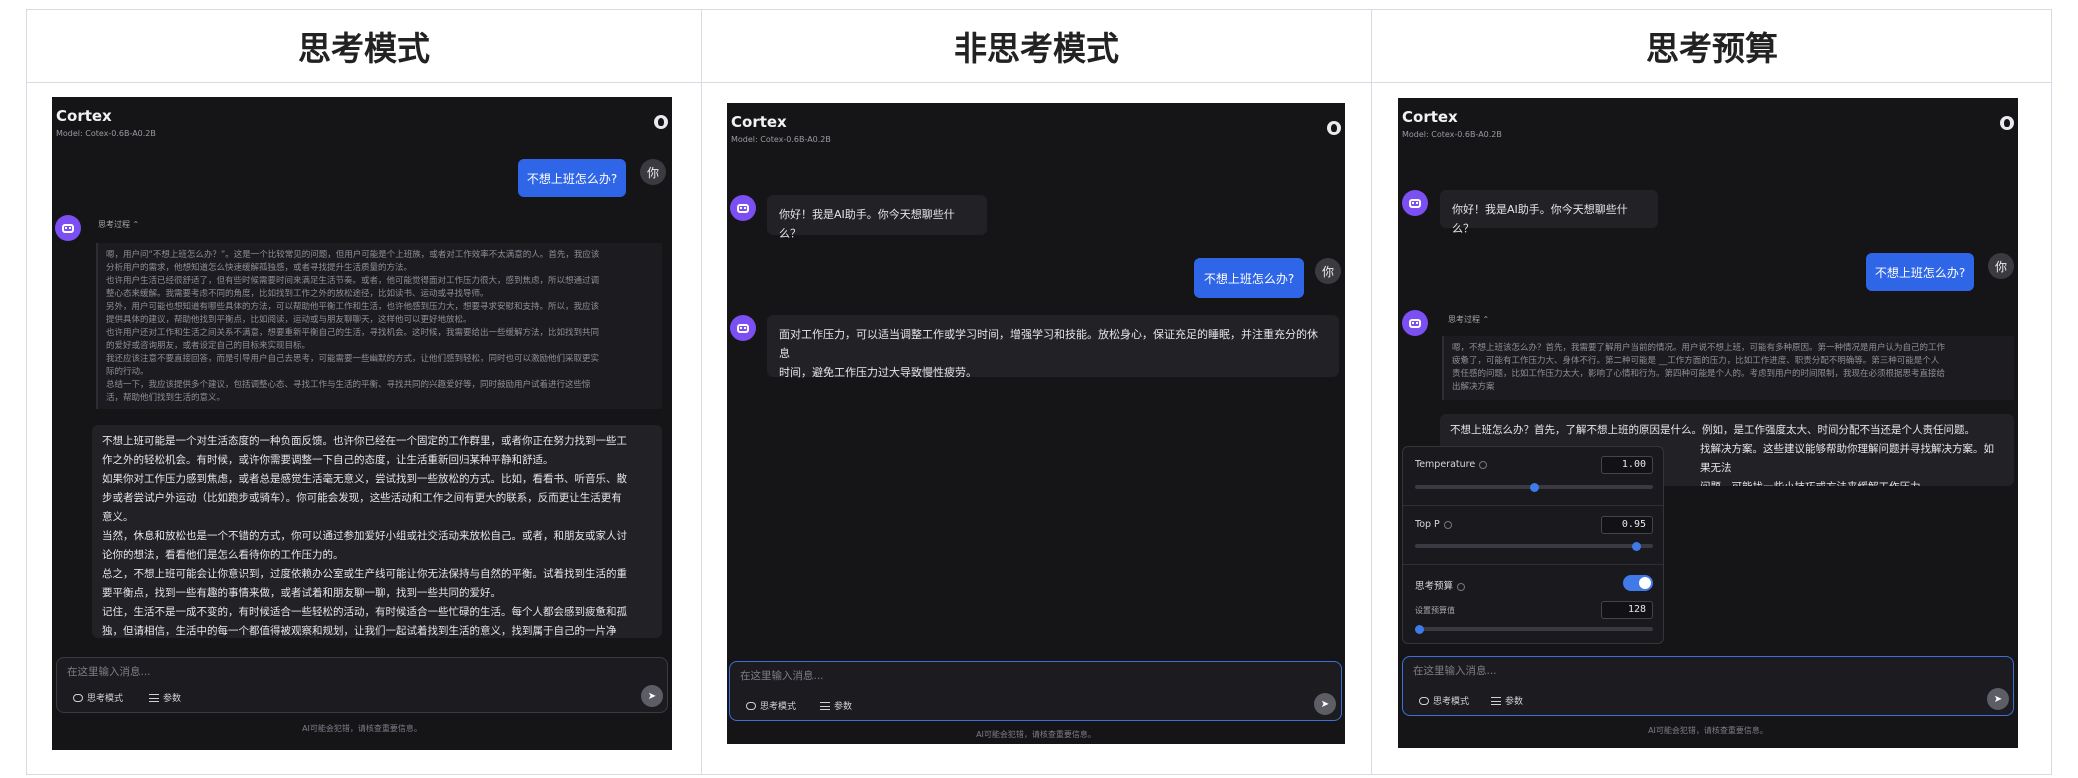 The image size is (2078, 778). What do you see at coordinates (1636, 546) in the screenshot?
I see `topp-slider-thumb` at bounding box center [1636, 546].